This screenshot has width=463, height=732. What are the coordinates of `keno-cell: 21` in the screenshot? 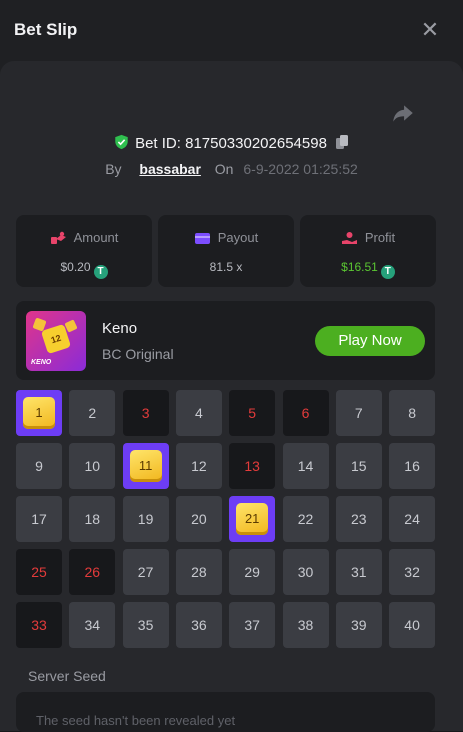 It's located at (252, 519).